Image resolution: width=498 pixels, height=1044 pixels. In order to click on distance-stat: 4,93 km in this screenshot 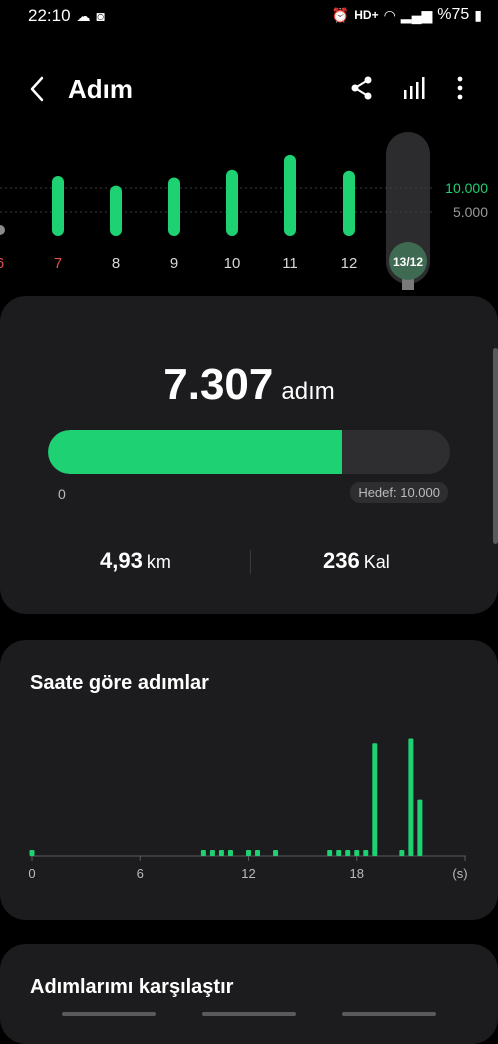, I will do `click(135, 561)`.